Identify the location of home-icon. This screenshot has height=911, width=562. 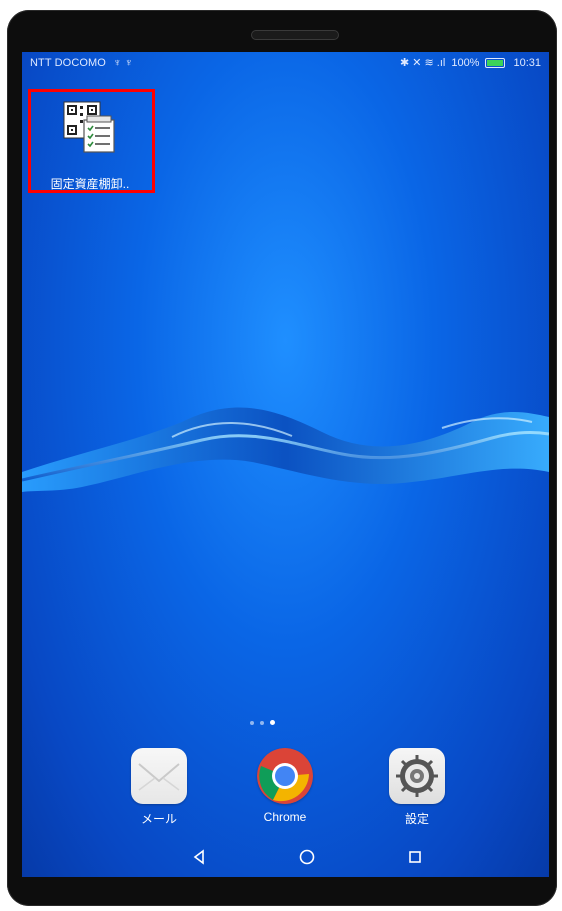
(307, 857).